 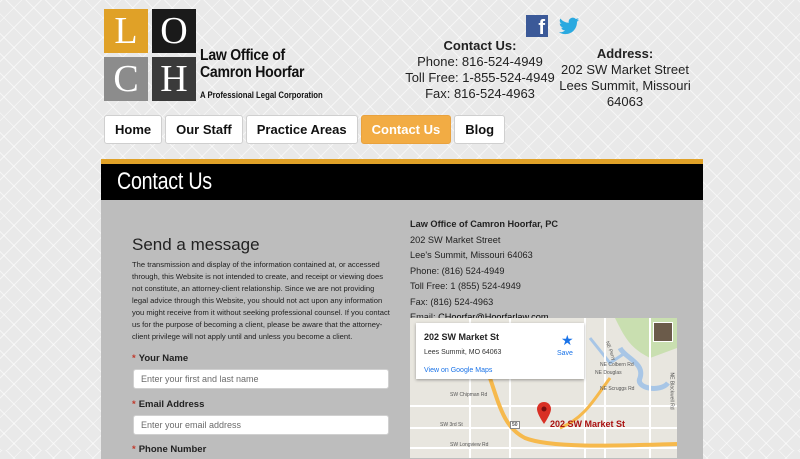 I want to click on logo-letter-h: H, so click(x=174, y=79).